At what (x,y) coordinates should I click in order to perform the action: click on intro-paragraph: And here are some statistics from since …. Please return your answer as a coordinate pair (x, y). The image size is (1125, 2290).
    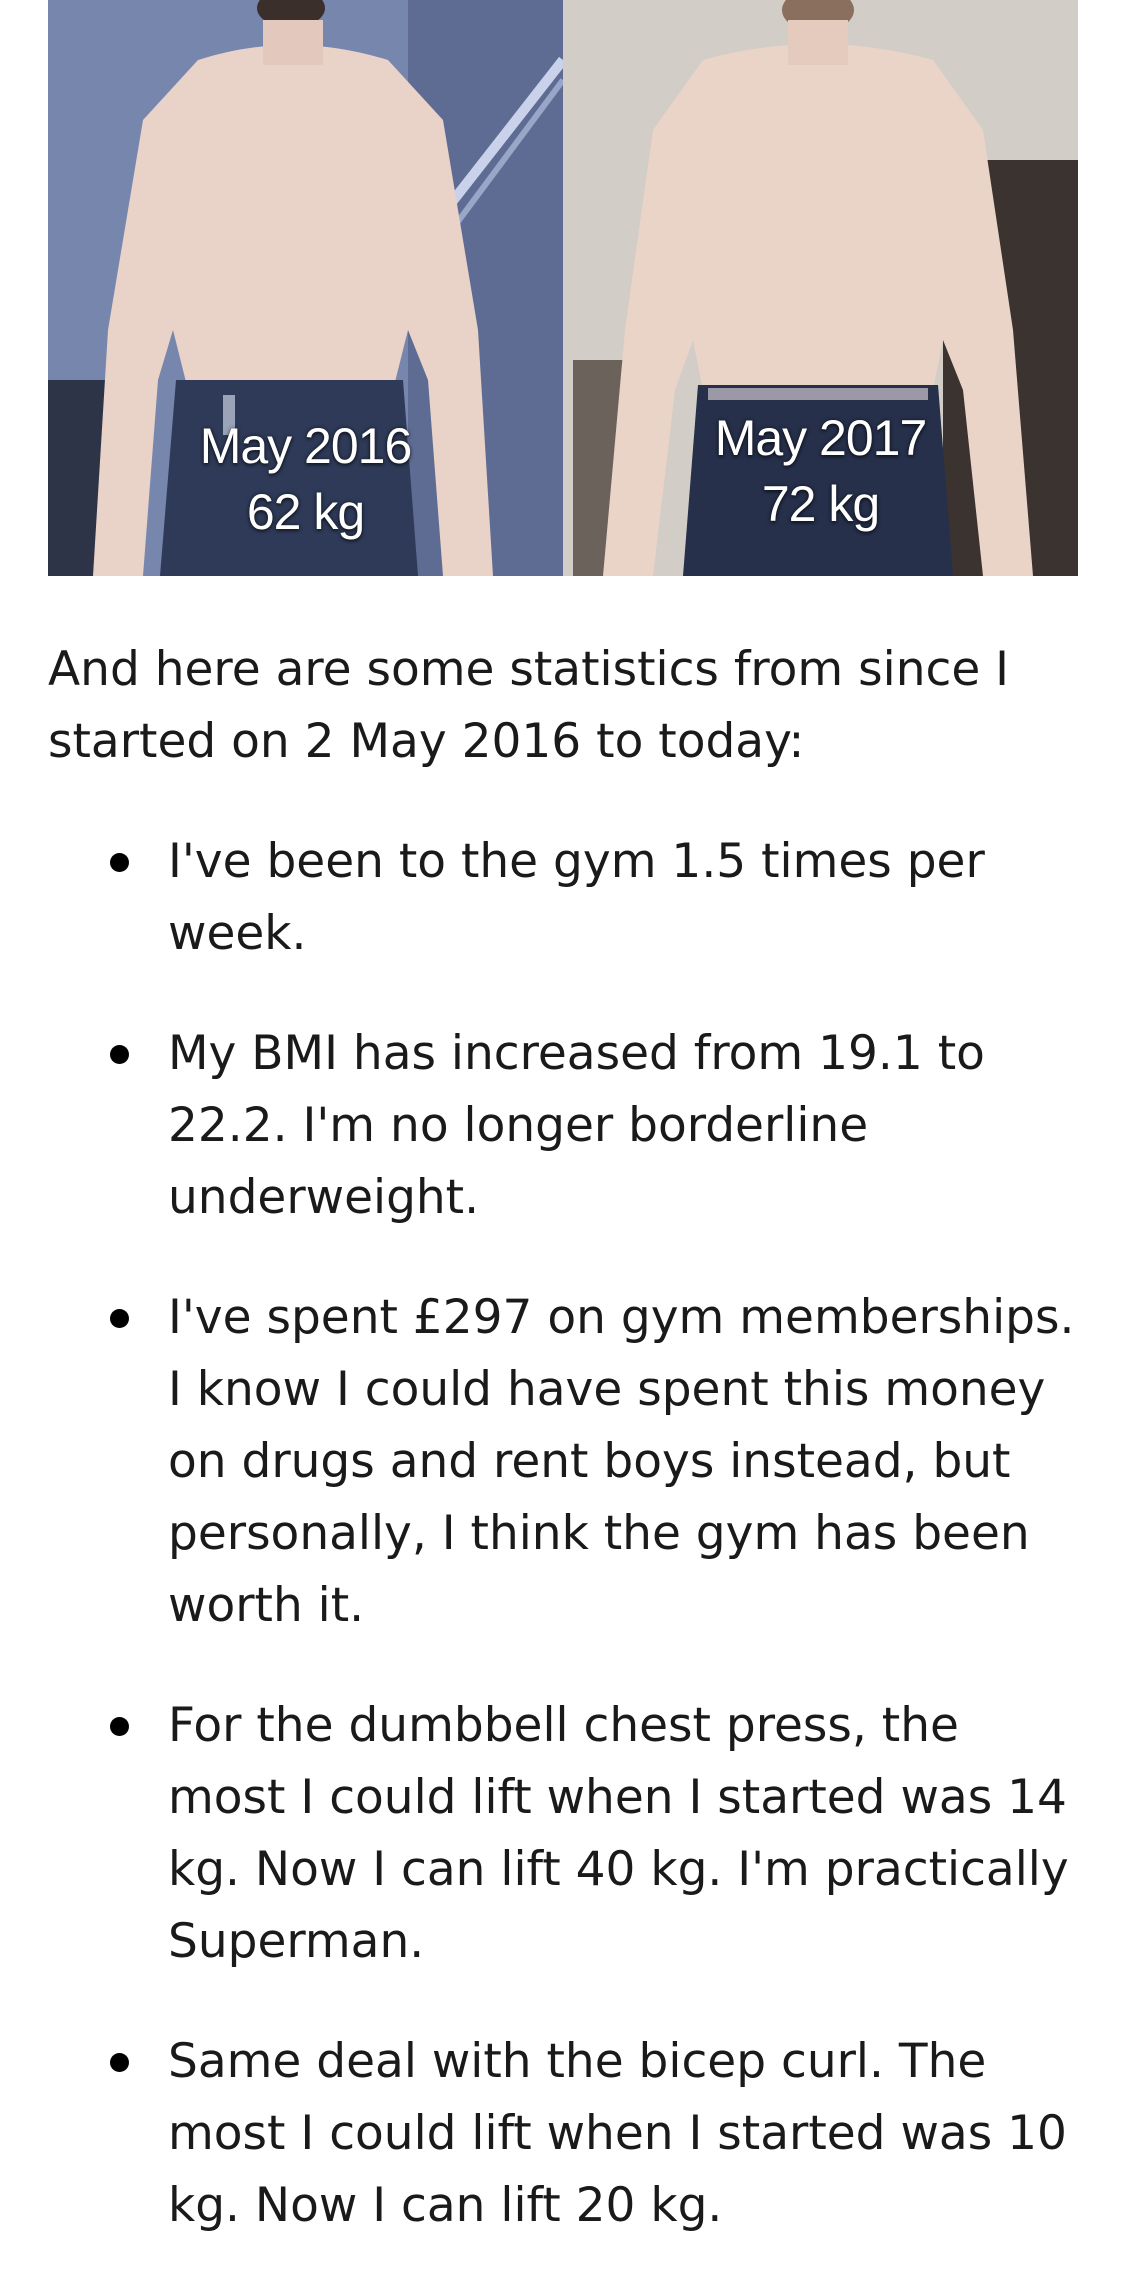
    Looking at the image, I should click on (529, 705).